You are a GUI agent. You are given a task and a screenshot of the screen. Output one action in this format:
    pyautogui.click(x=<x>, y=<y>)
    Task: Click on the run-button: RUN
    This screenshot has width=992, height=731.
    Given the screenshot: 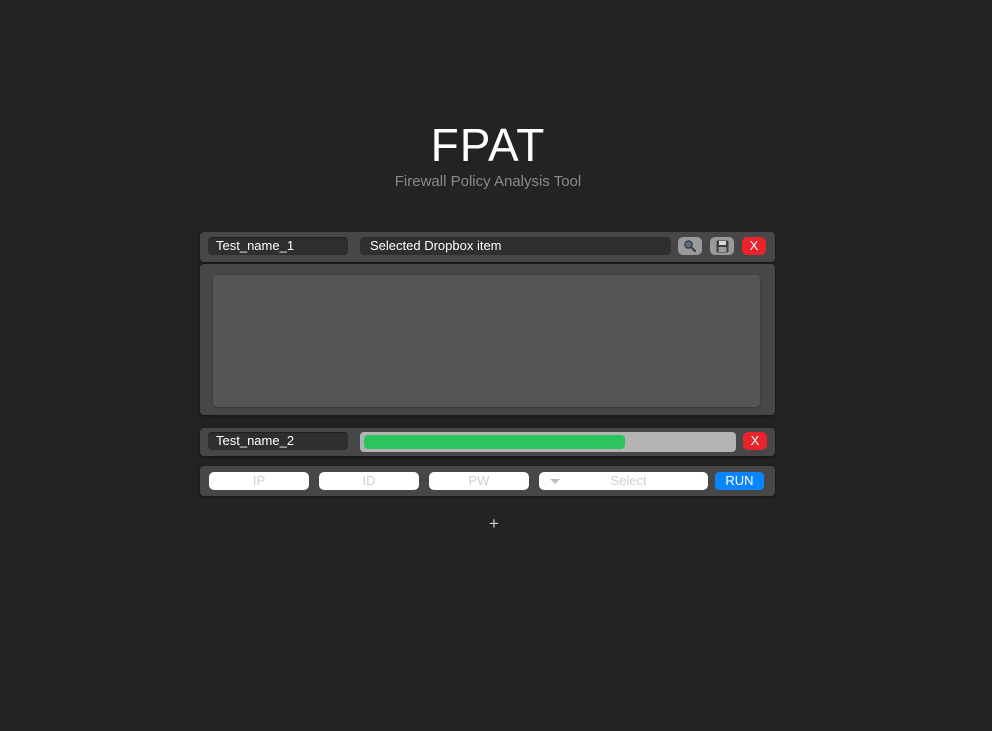 What is the action you would take?
    pyautogui.click(x=739, y=481)
    